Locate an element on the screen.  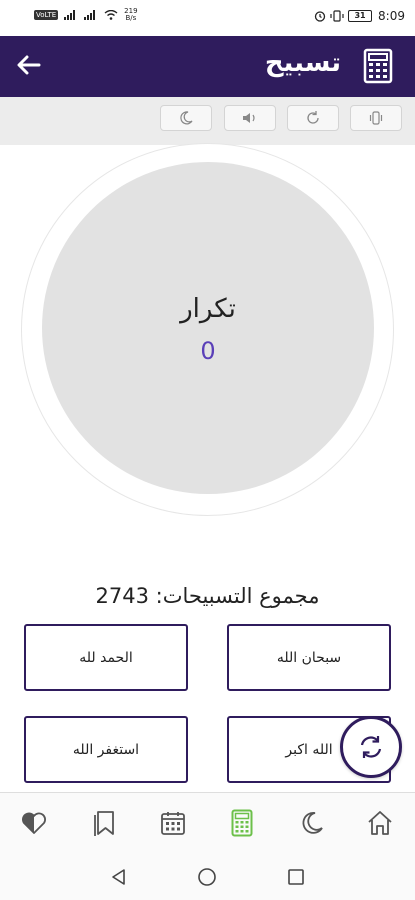
system-home-button is located at coordinates (207, 877).